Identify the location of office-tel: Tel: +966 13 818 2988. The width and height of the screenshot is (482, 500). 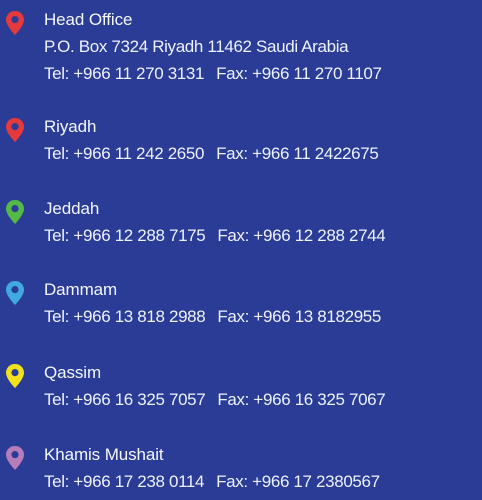
(125, 316).